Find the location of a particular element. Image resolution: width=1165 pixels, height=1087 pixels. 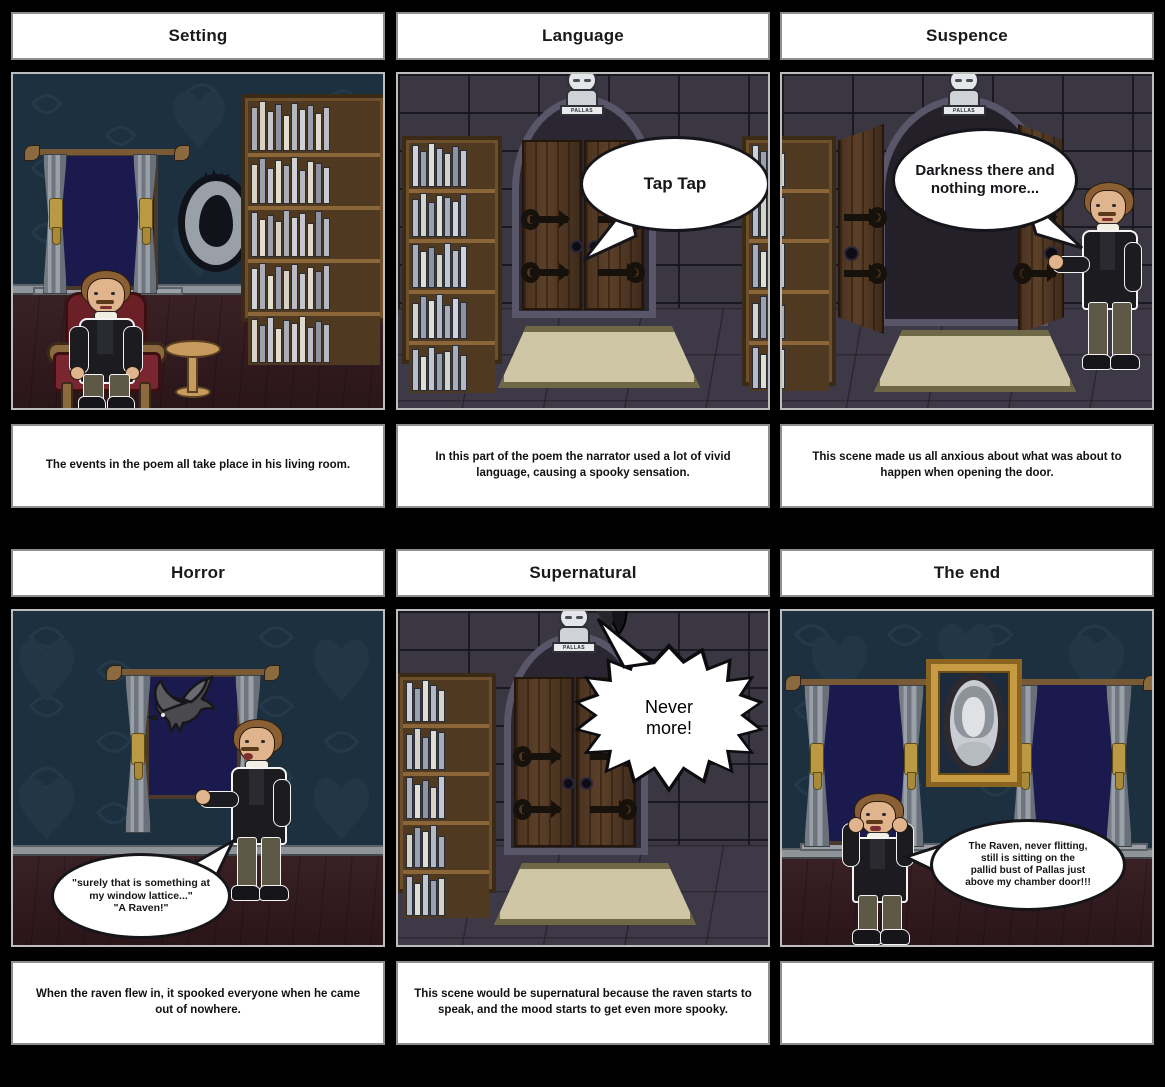

panel-title-text: Supernatural is located at coordinates (583, 572).